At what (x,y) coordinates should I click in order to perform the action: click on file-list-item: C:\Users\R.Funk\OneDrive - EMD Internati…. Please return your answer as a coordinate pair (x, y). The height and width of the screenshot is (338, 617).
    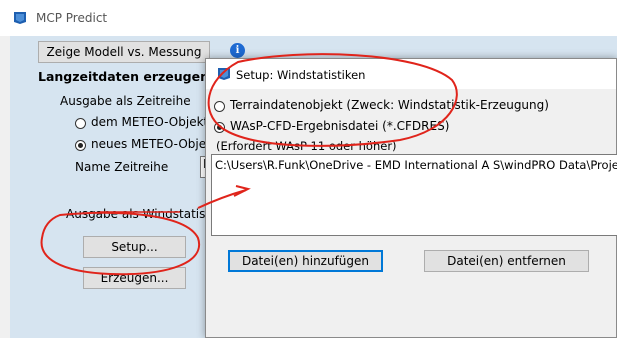
    Looking at the image, I should click on (416, 165).